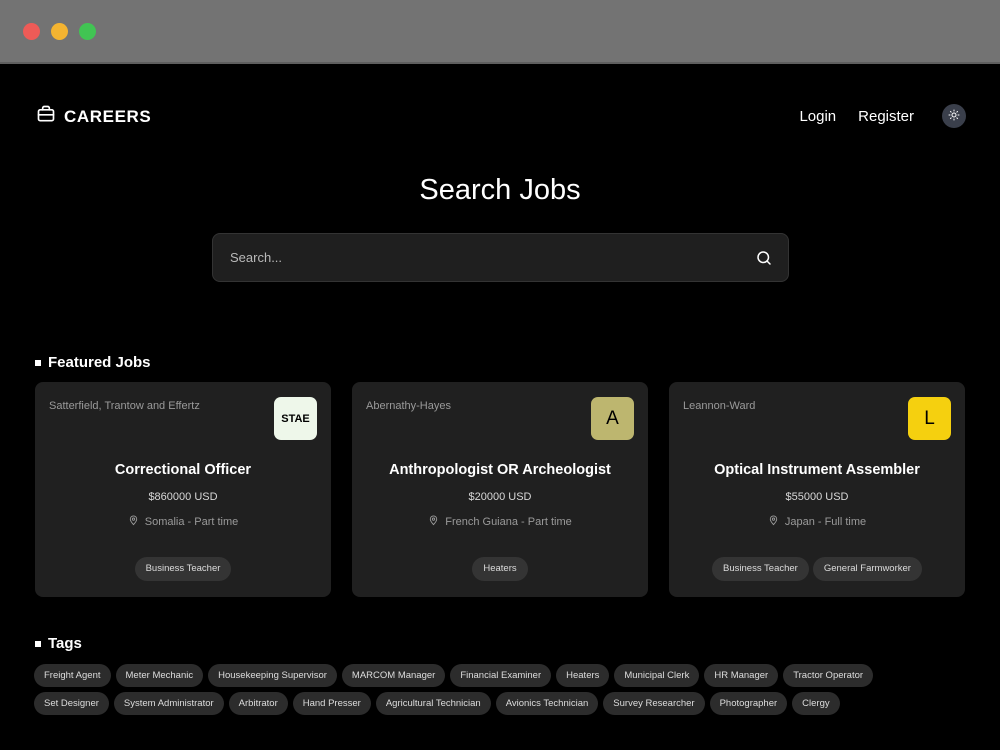  What do you see at coordinates (31, 31) in the screenshot?
I see `close-window-button` at bounding box center [31, 31].